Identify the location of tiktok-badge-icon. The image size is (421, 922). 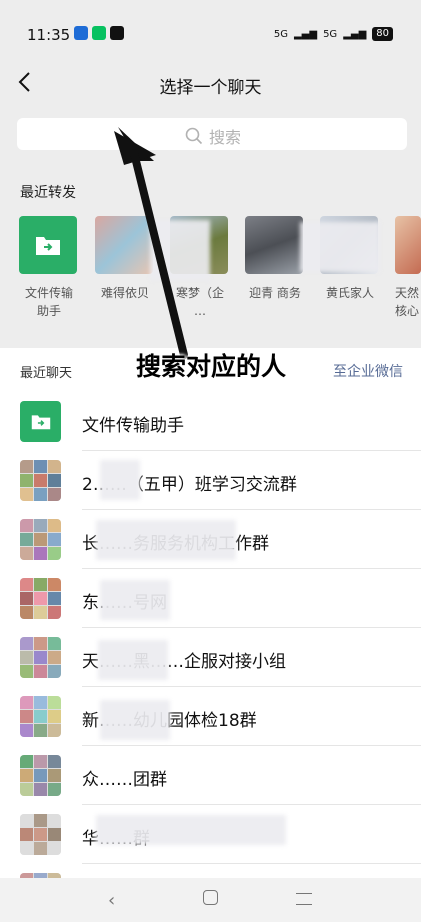
(117, 33).